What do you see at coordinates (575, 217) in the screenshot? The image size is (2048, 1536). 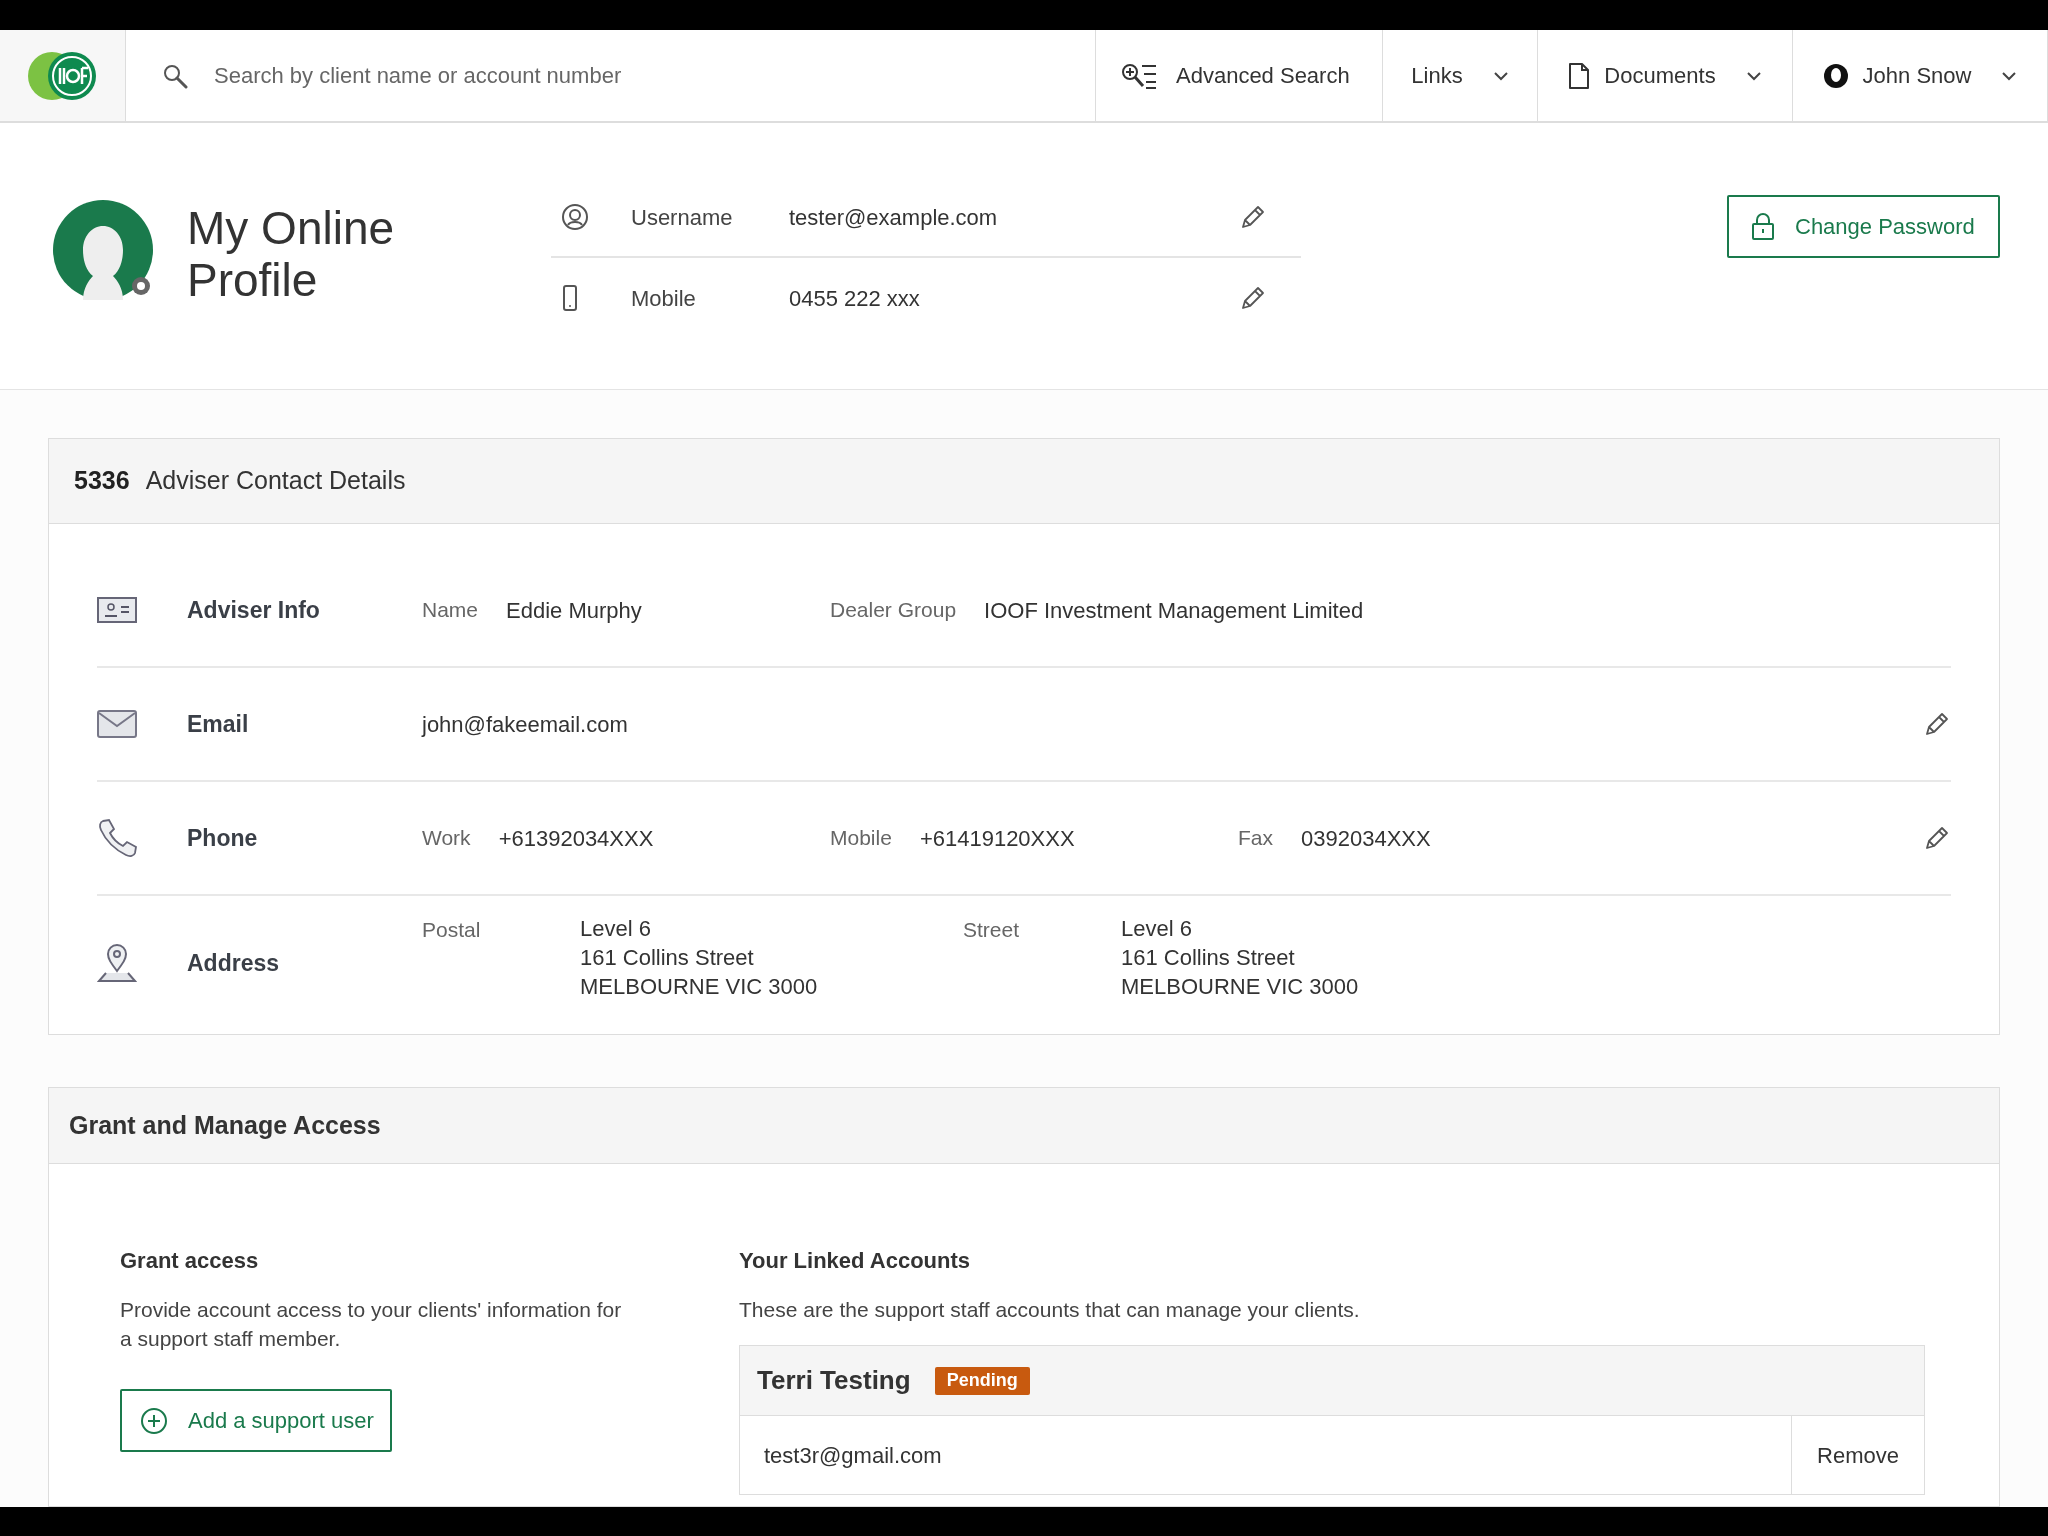 I see `user-circle-icon` at bounding box center [575, 217].